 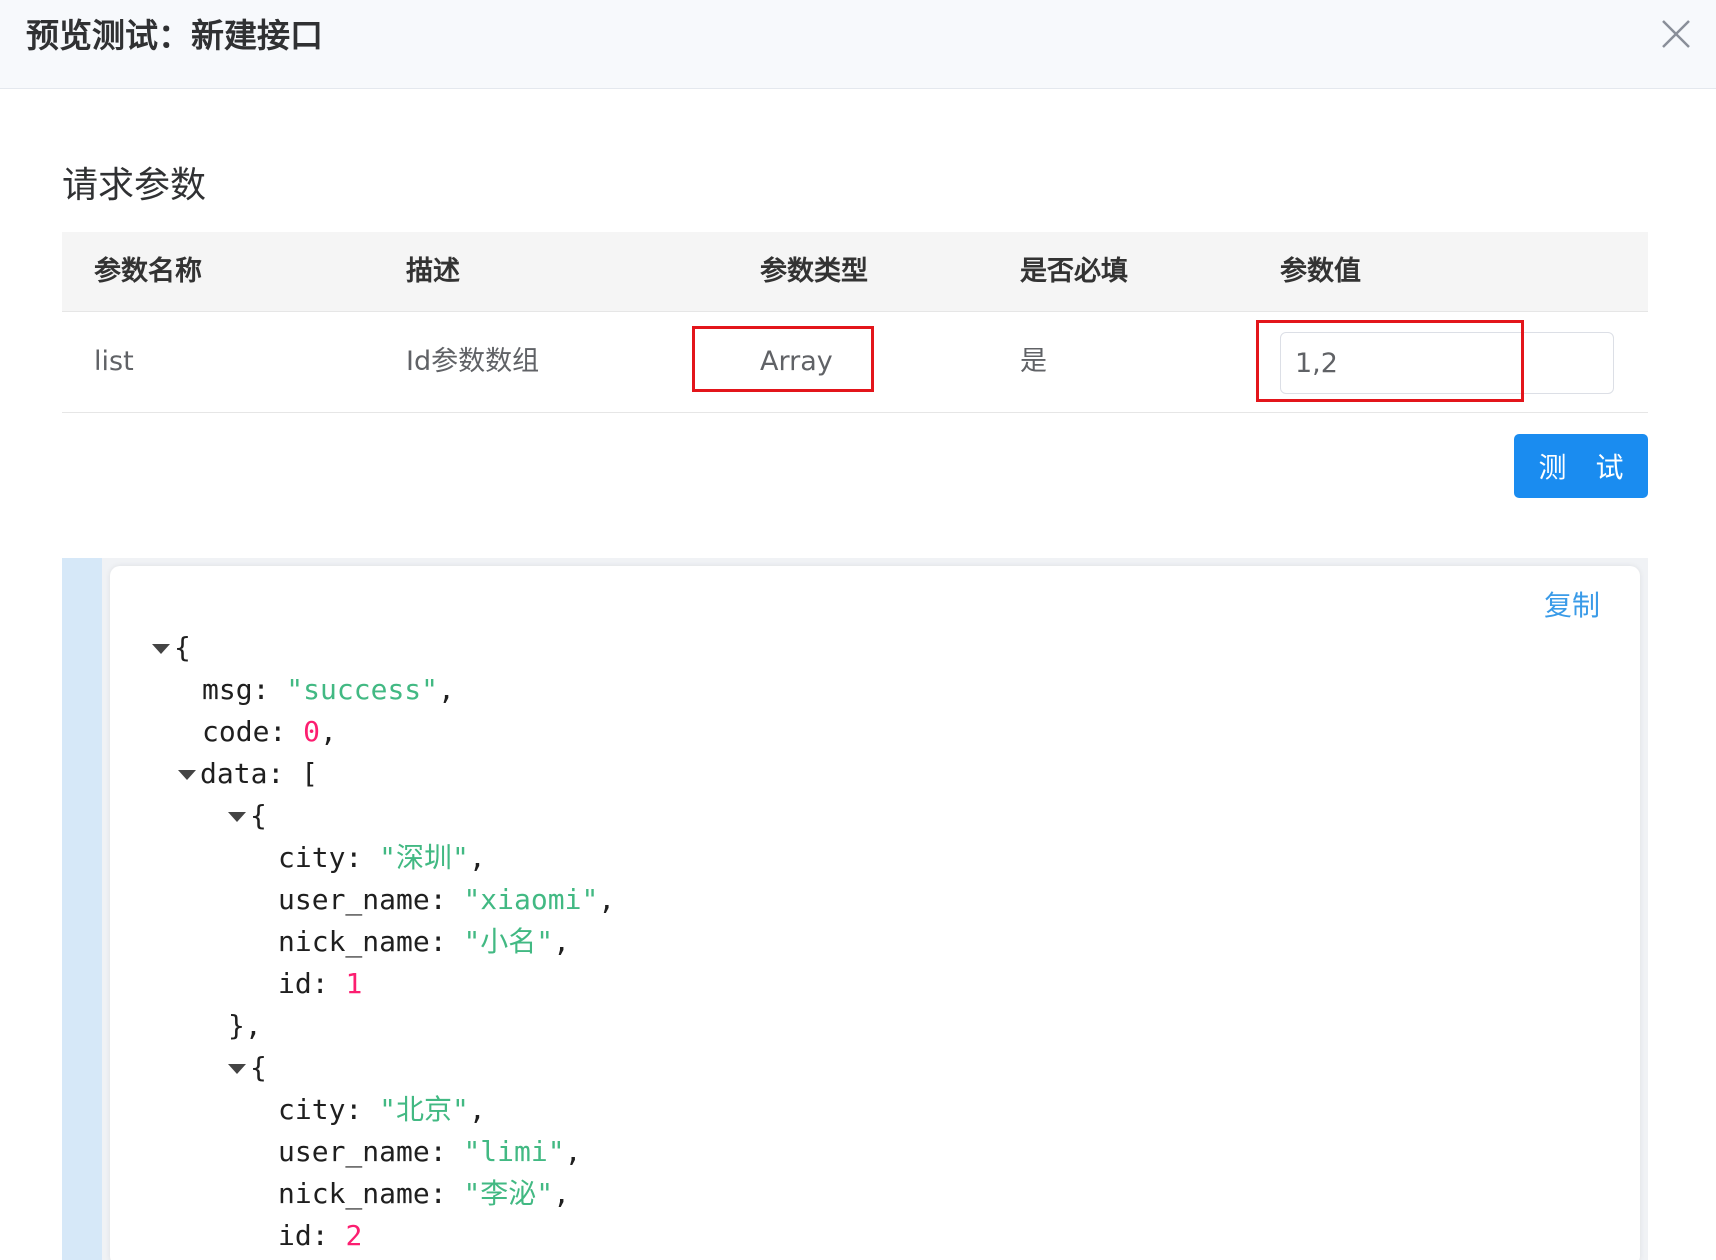 What do you see at coordinates (148, 271) in the screenshot?
I see `header-param-name: 参数名称` at bounding box center [148, 271].